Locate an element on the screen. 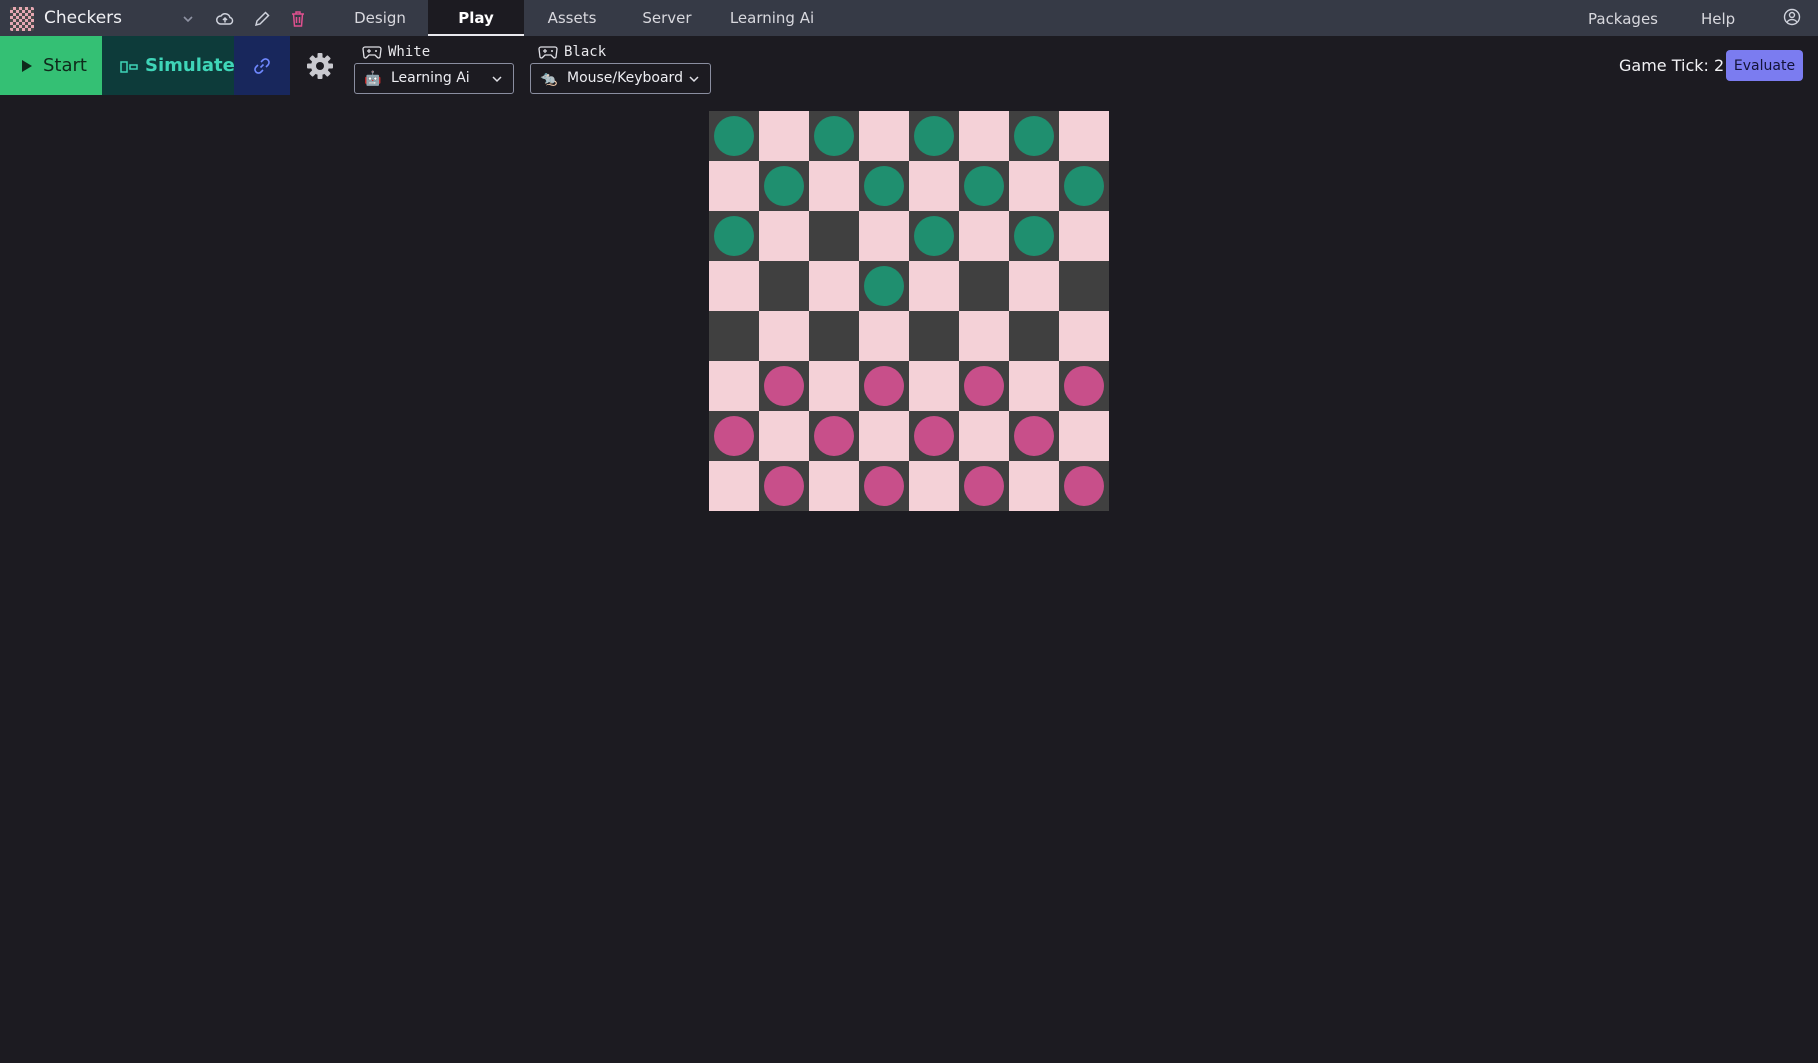  gear-icon is located at coordinates (320, 66).